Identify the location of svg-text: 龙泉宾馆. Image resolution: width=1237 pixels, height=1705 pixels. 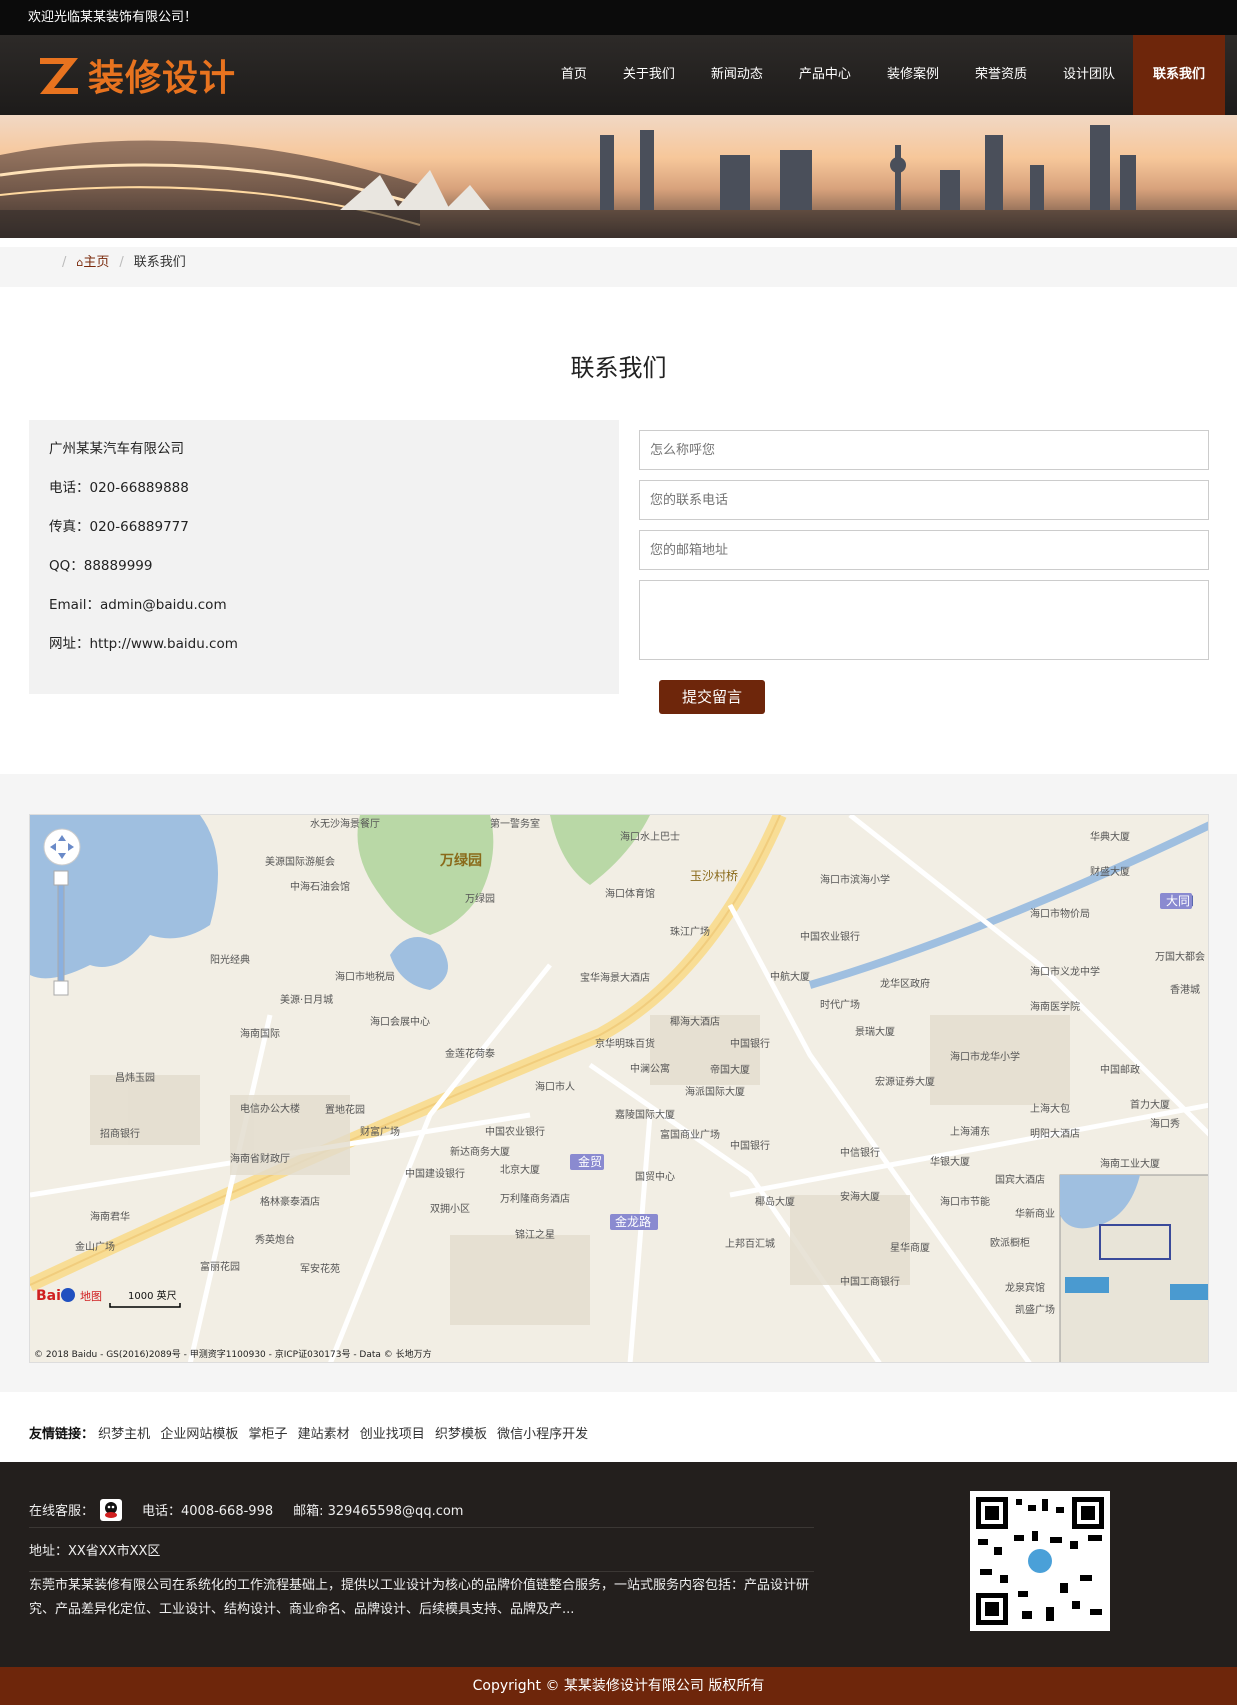
(1025, 1287).